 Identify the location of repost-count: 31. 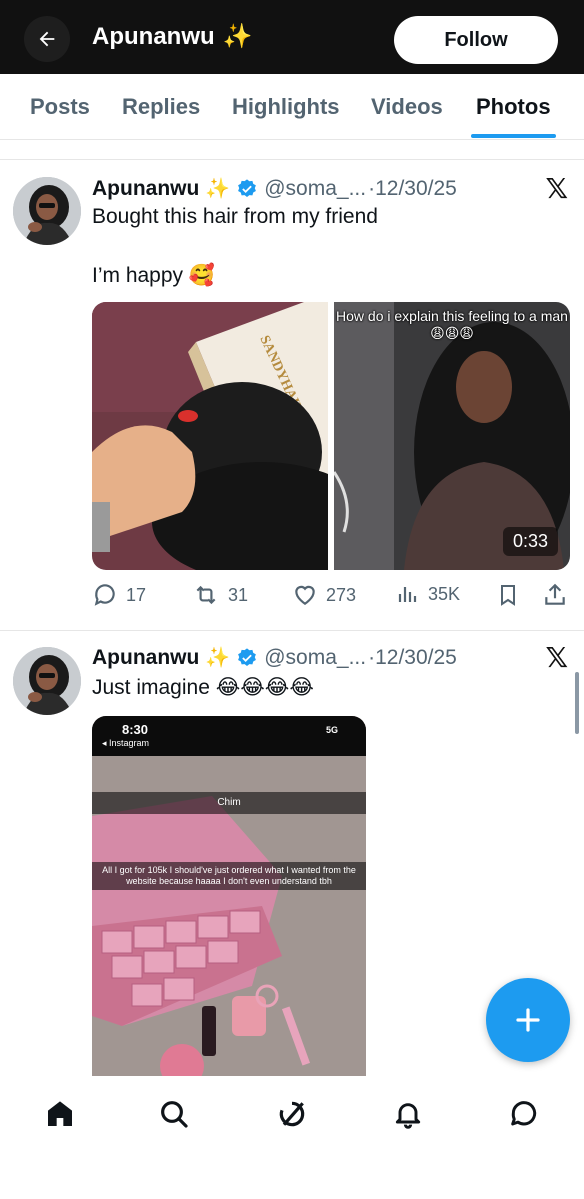
(238, 594).